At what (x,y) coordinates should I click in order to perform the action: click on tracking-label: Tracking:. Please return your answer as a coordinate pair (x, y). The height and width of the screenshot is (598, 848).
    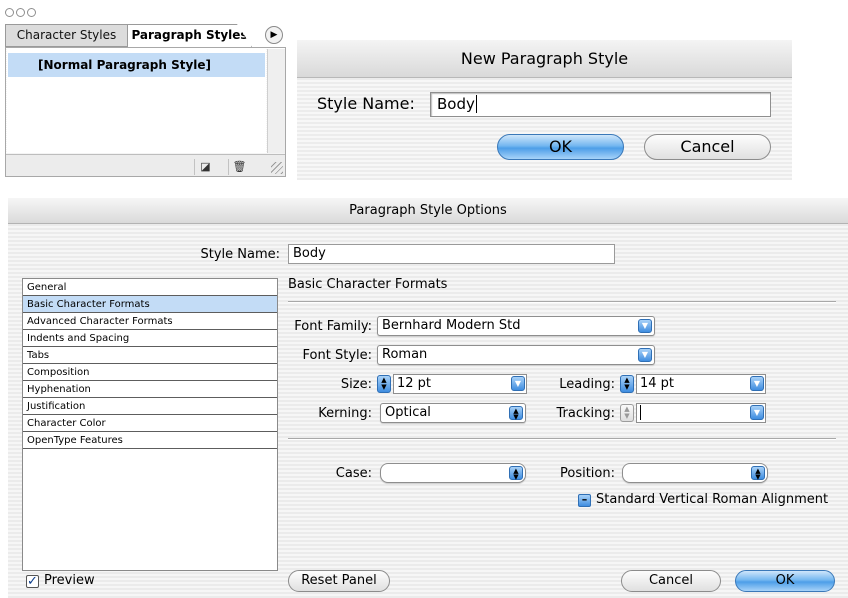
    Looking at the image, I should click on (586, 413).